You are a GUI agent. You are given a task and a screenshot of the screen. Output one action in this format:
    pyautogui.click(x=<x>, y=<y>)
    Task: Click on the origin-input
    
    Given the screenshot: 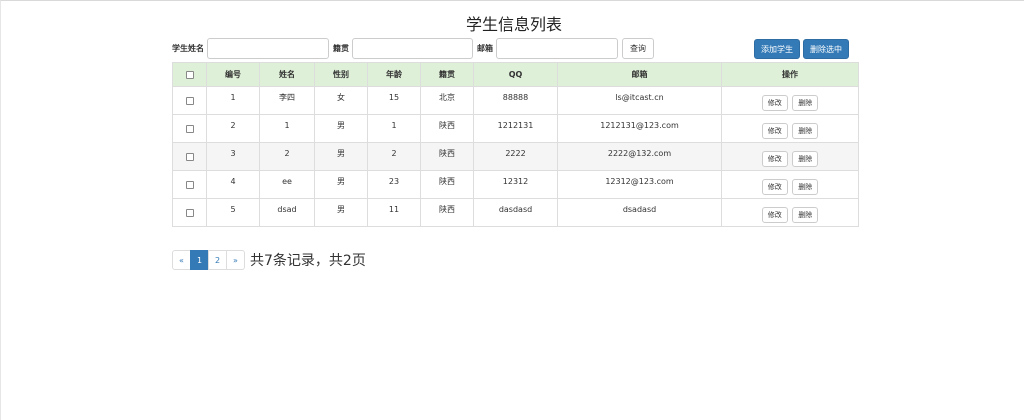 What is the action you would take?
    pyautogui.click(x=412, y=48)
    